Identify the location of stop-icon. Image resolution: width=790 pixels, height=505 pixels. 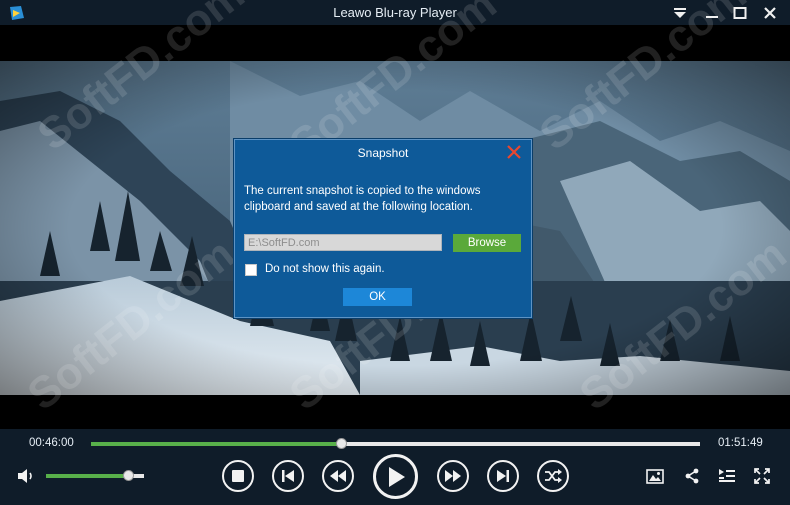
(238, 476).